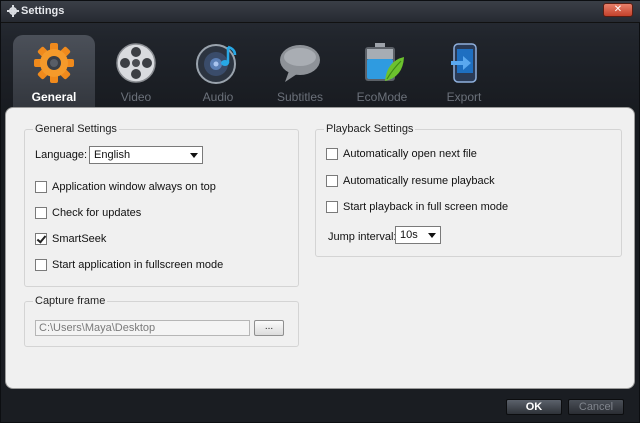 The image size is (640, 423). I want to click on jump-interval-label: Jump interval:, so click(362, 237).